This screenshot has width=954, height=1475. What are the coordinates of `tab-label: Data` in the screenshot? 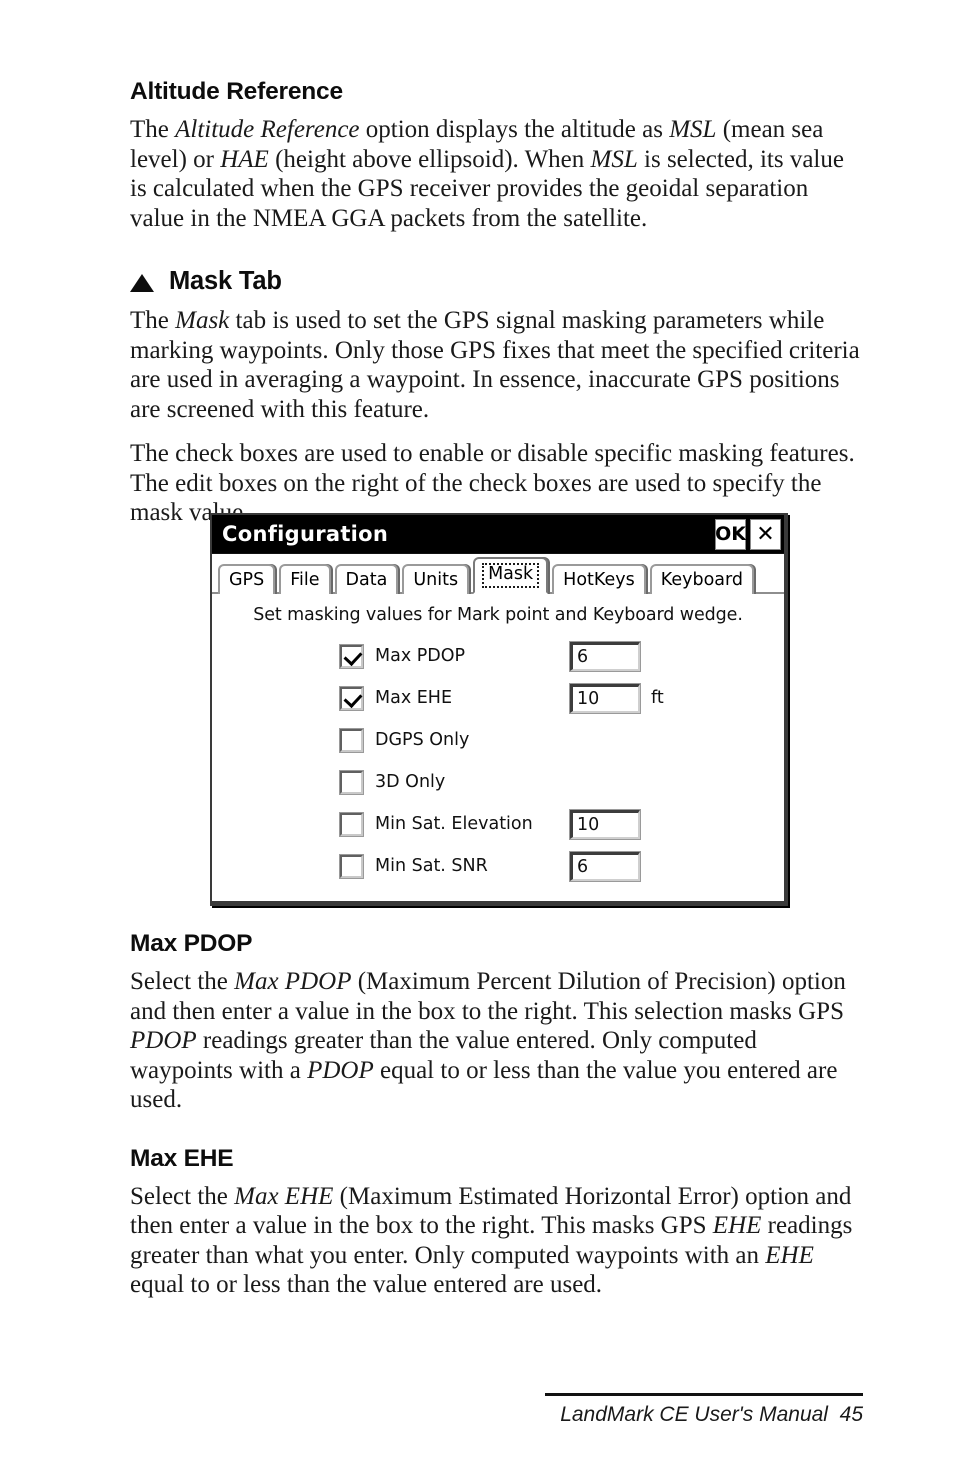 It's located at (366, 580).